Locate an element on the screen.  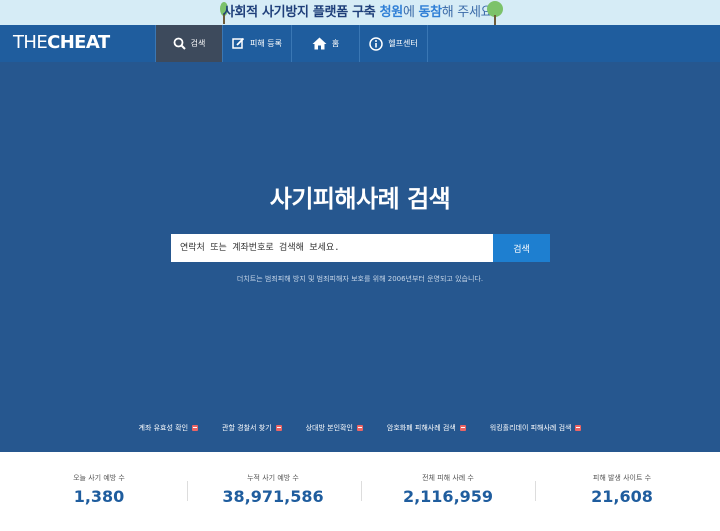
quick-link-label: 관할 경찰서 찾기 is located at coordinates (247, 428).